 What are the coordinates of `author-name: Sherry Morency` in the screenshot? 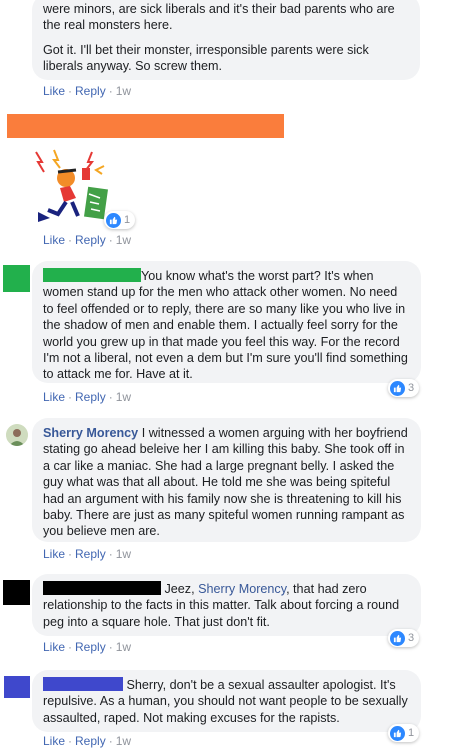 It's located at (90, 433).